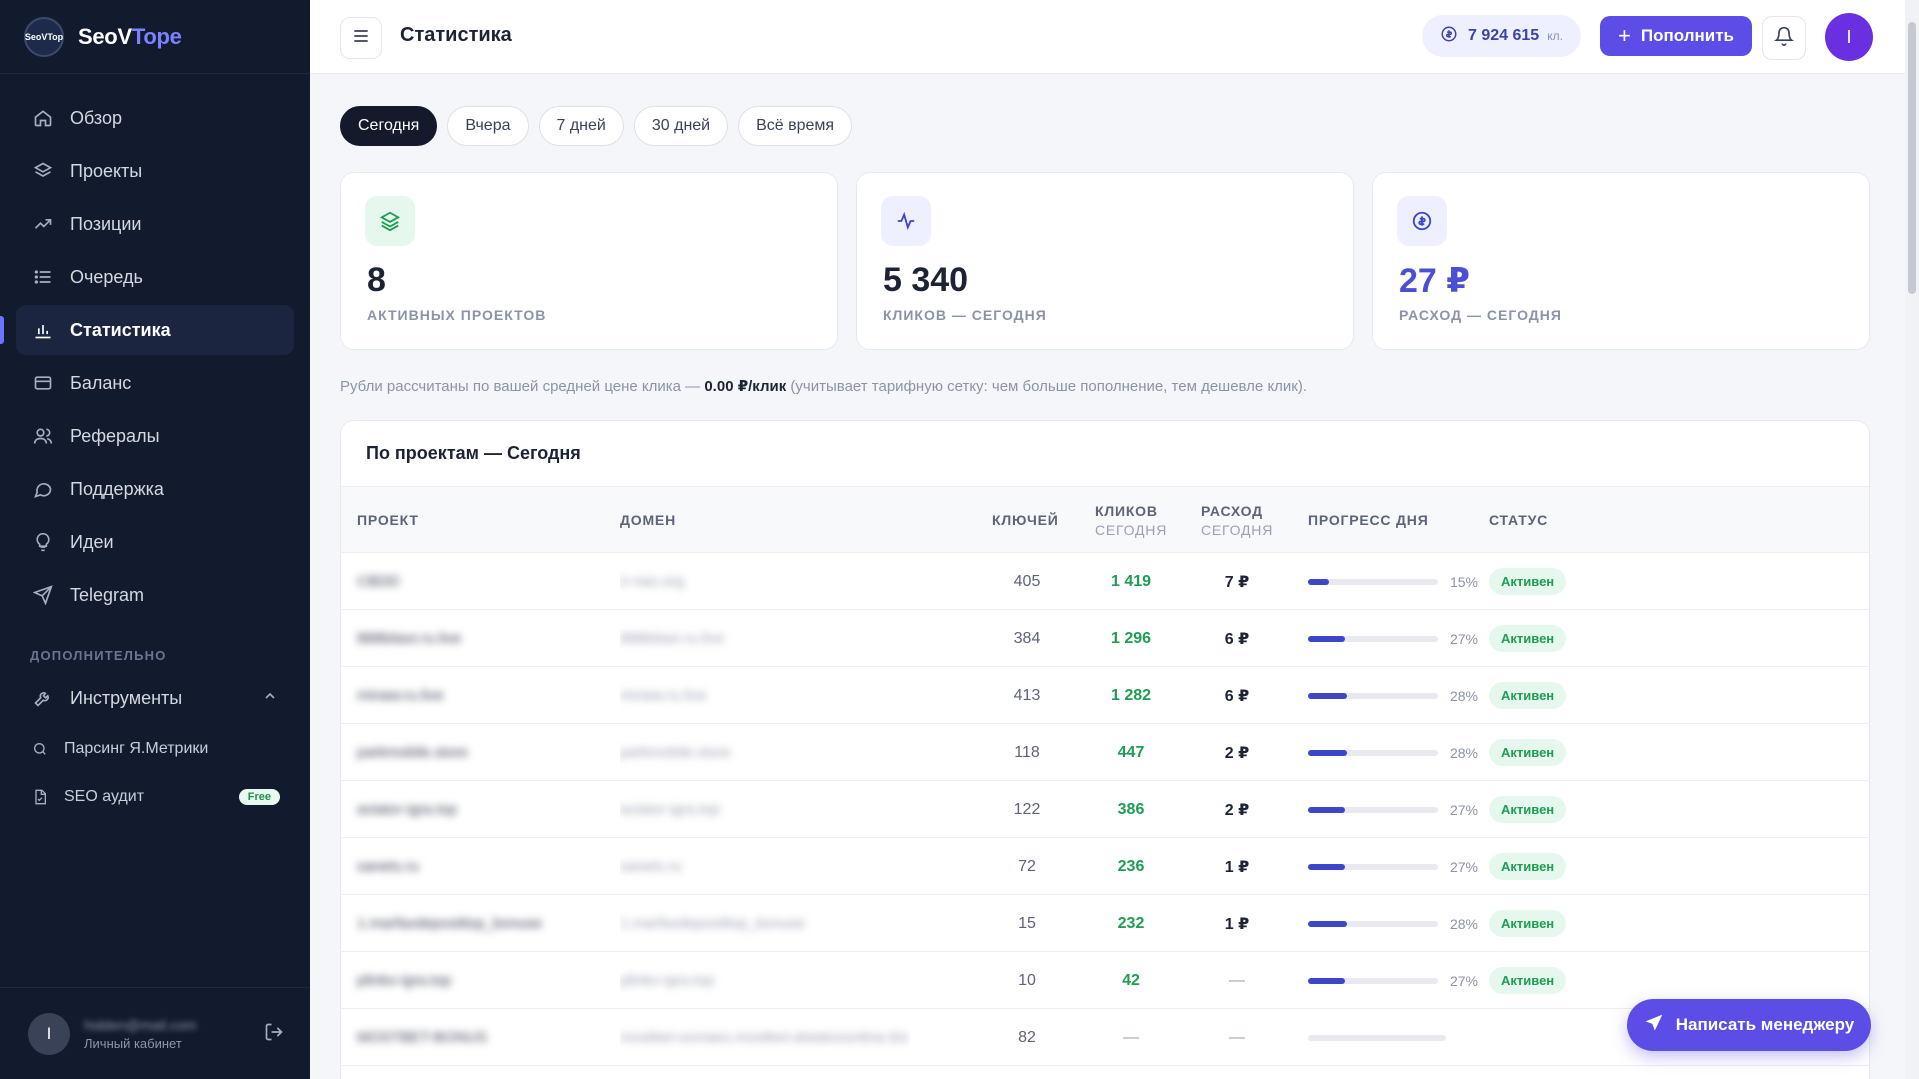 The width and height of the screenshot is (1919, 1079). I want to click on balance-unit: кл., so click(1555, 36).